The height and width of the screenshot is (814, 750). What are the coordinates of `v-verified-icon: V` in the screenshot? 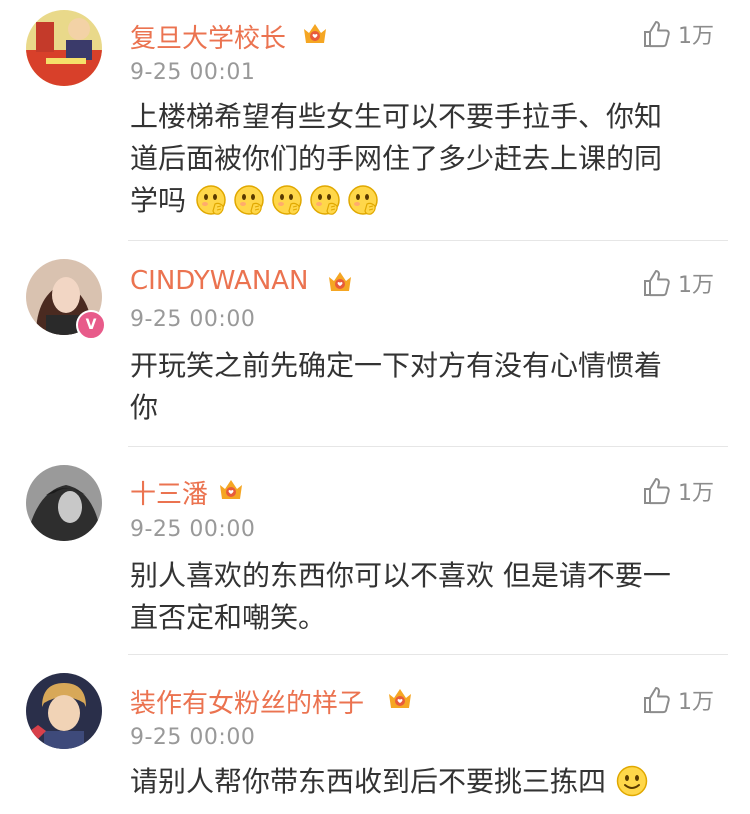 It's located at (91, 325).